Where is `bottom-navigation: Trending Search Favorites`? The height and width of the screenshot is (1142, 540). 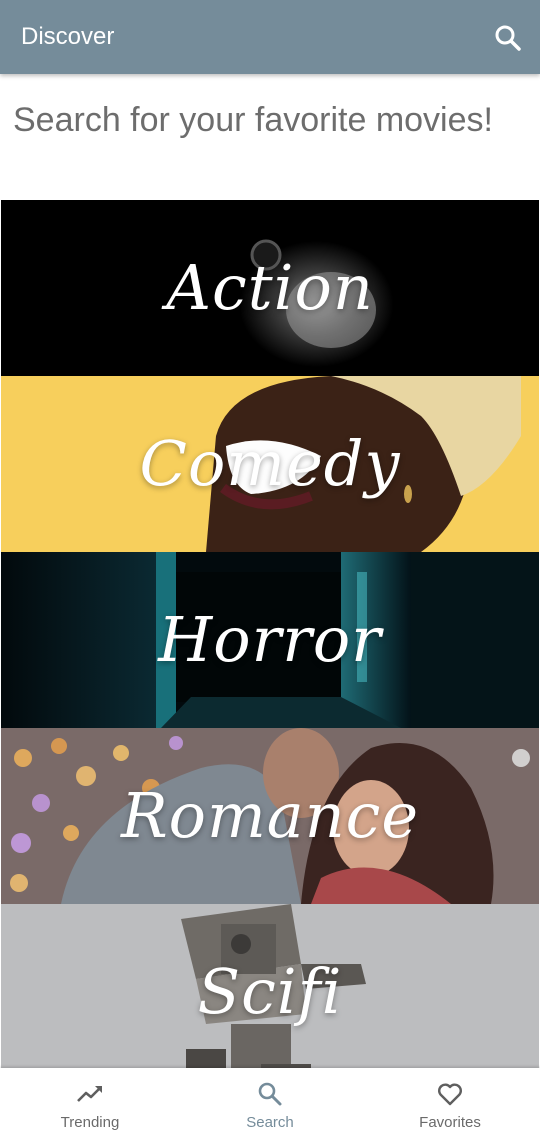
bottom-navigation: Trending Search Favorites is located at coordinates (270, 1105).